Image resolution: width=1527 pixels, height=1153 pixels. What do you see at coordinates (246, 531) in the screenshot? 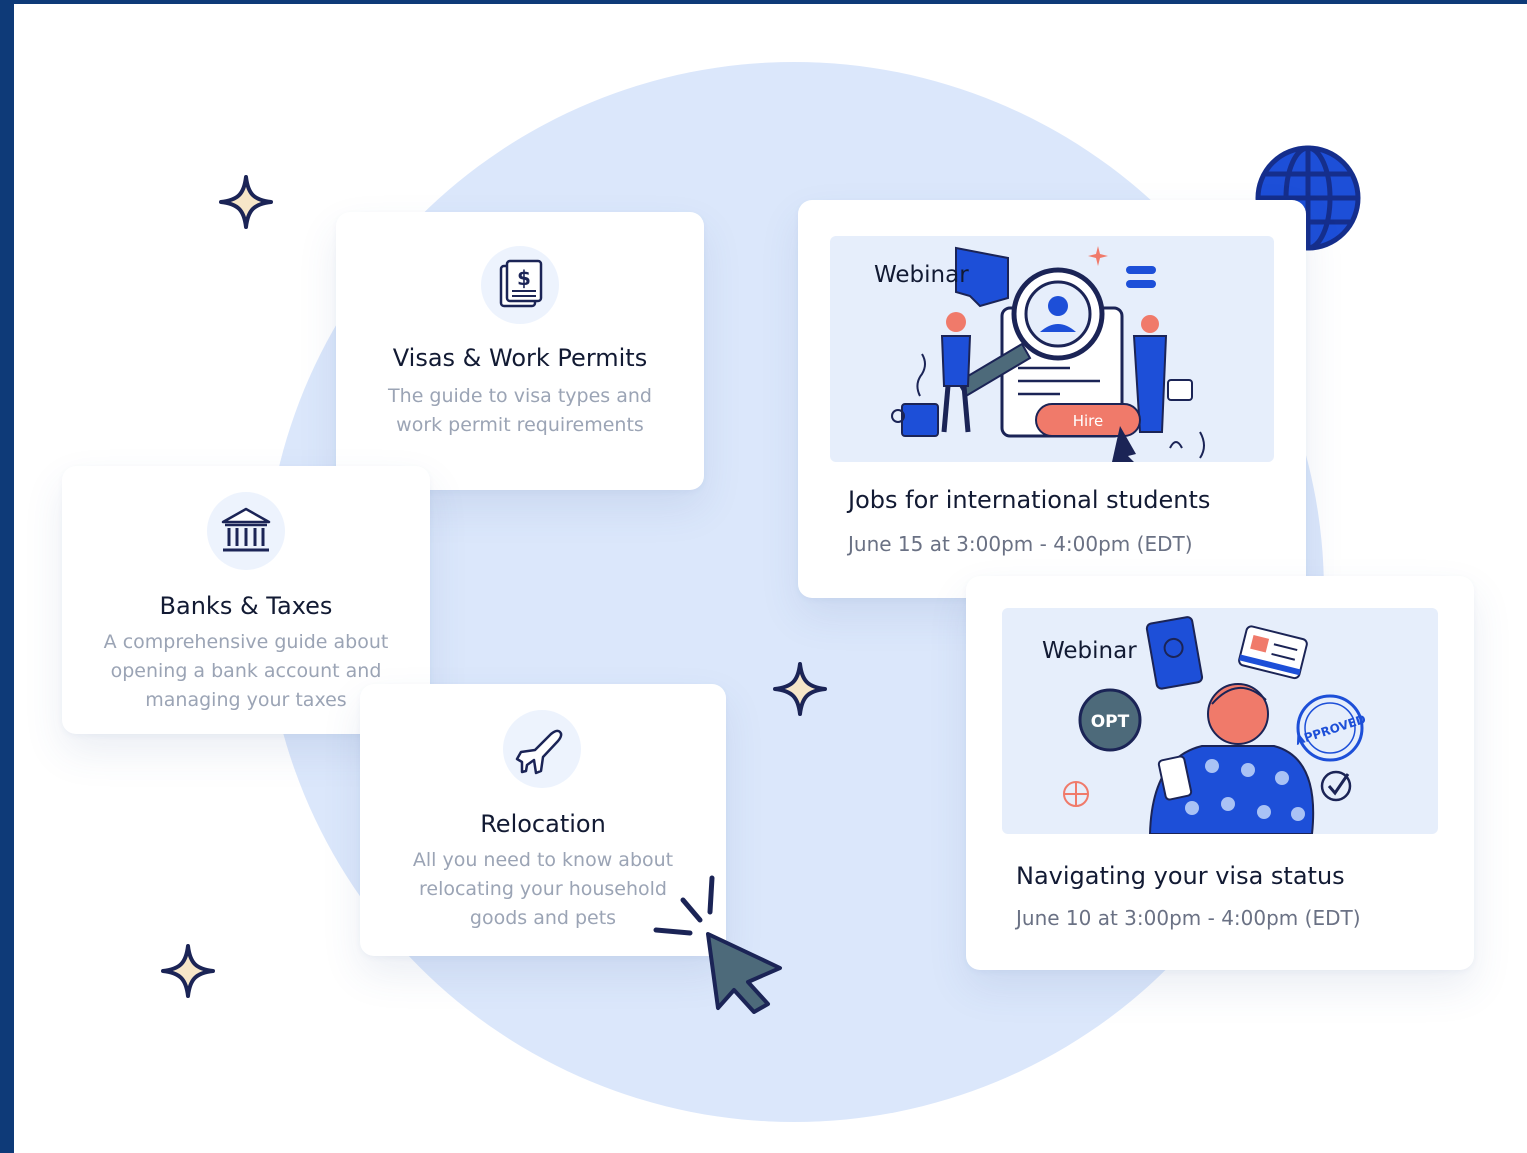
I see `bank-icon` at bounding box center [246, 531].